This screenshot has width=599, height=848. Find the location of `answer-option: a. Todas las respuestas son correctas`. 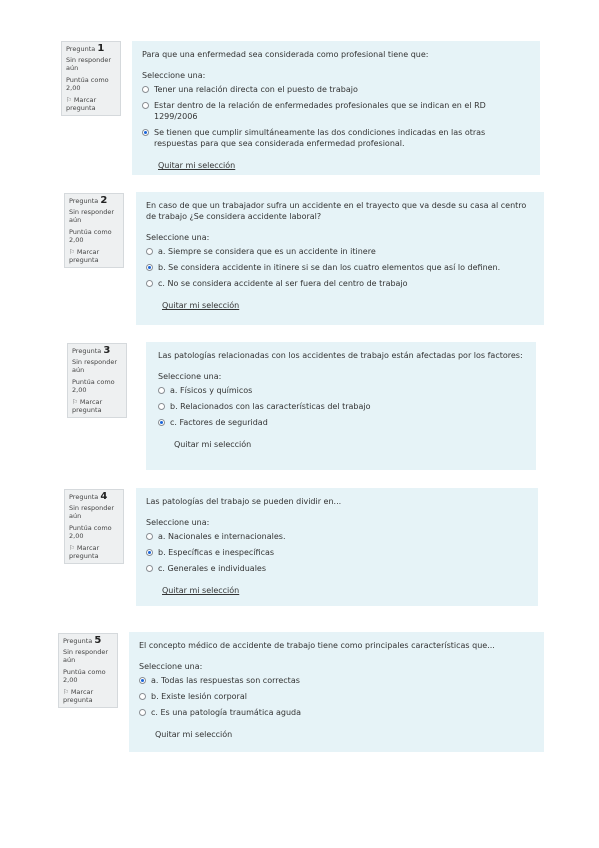

answer-option: a. Todas las respuestas son correctas is located at coordinates (336, 680).